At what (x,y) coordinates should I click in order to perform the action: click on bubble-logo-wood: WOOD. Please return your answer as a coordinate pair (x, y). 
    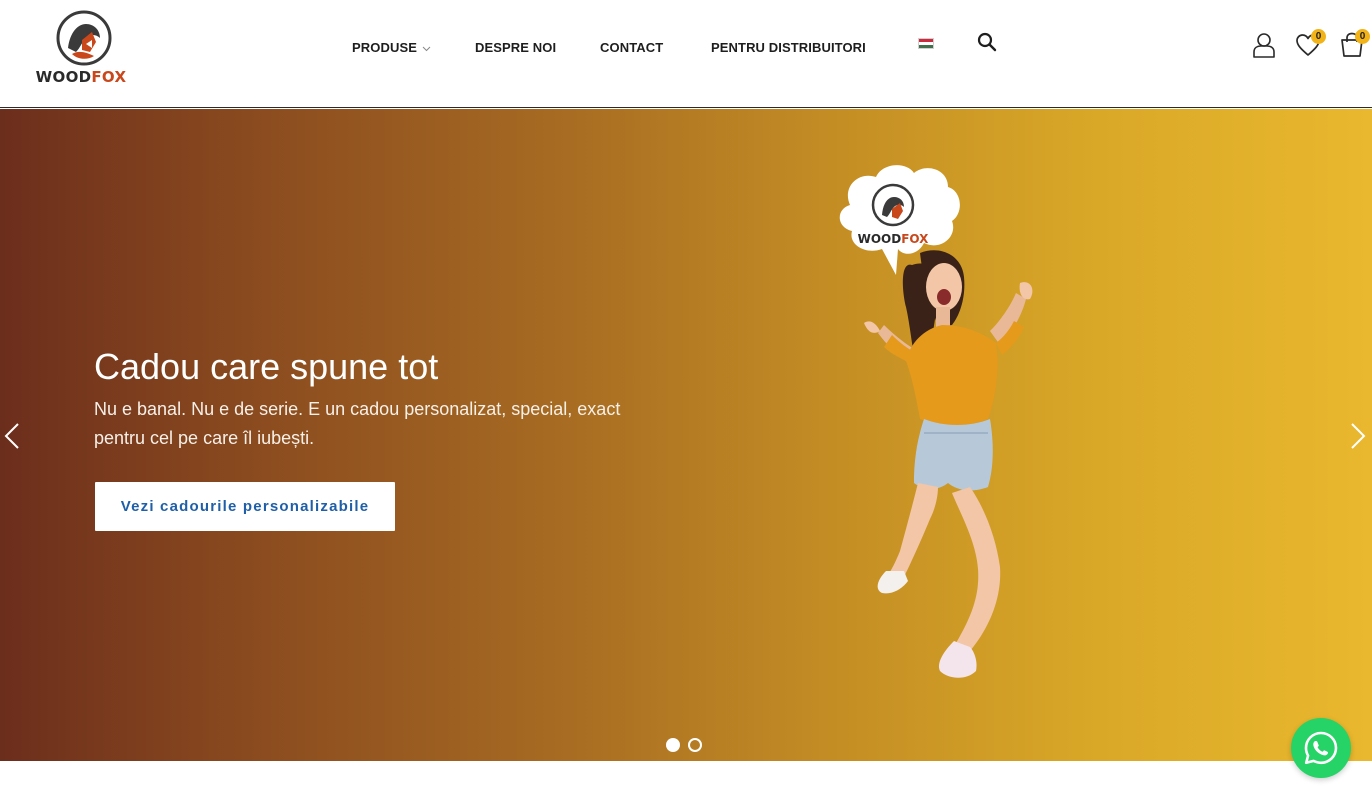
    Looking at the image, I should click on (880, 239).